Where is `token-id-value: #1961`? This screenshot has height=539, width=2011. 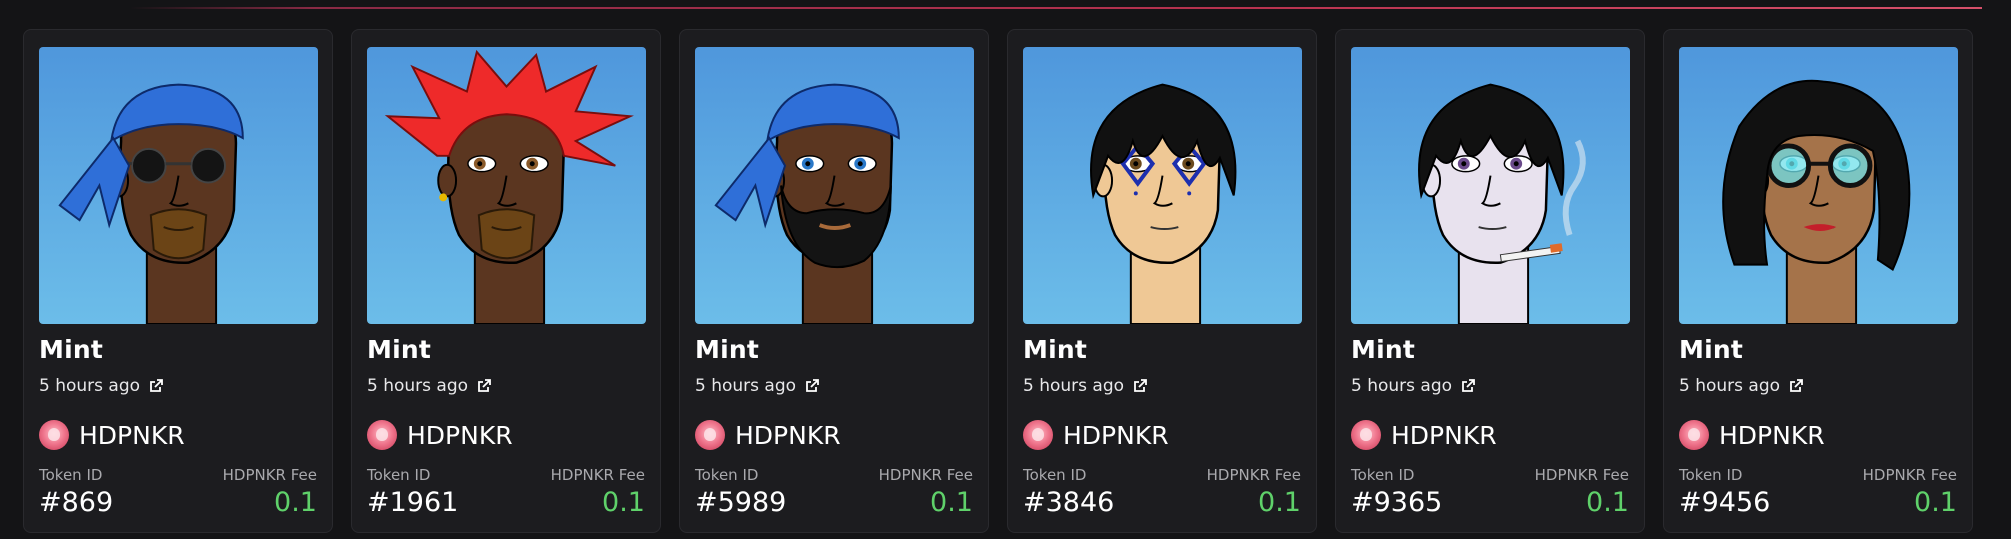 token-id-value: #1961 is located at coordinates (413, 502).